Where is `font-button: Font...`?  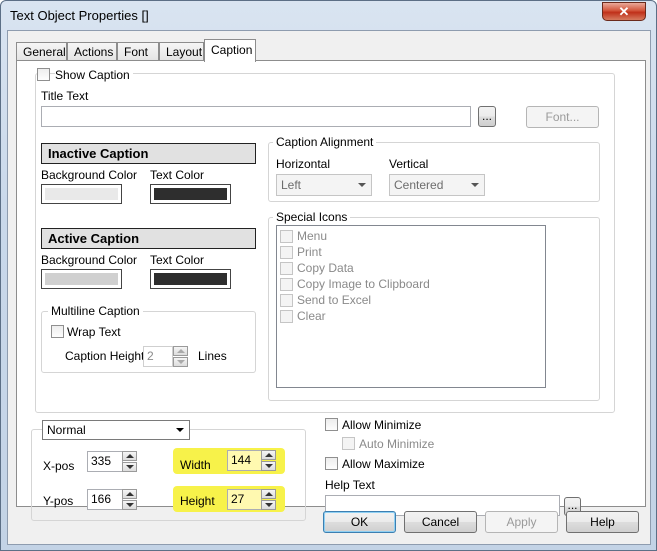
font-button: Font... is located at coordinates (562, 117).